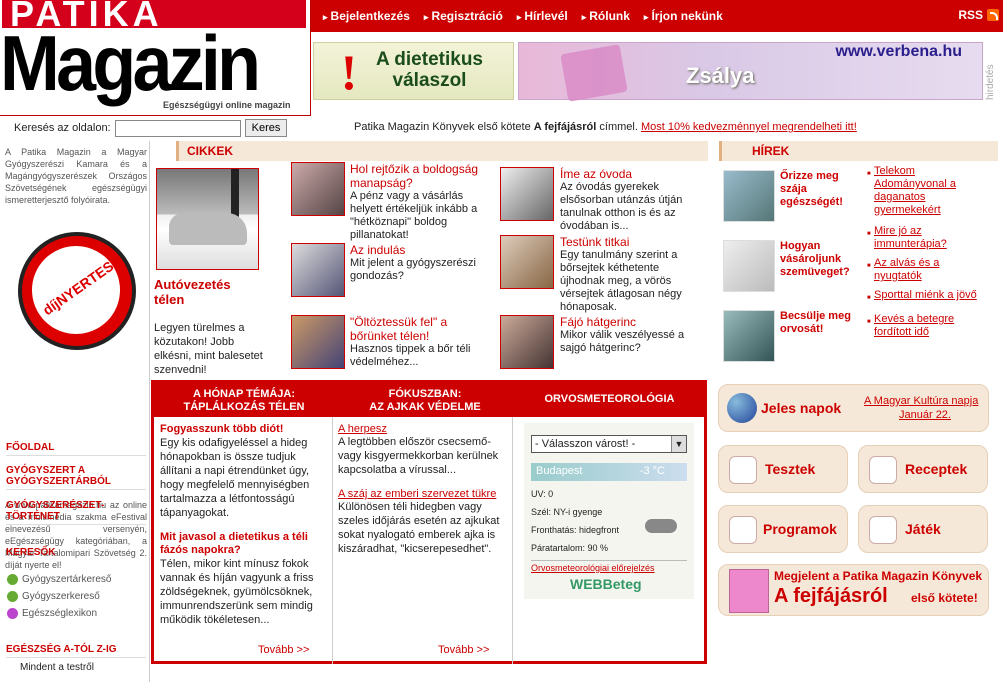 This screenshot has width=1003, height=682. I want to click on menu-gyogyszereszet-tortenet: GYÓGYSZERÉSZET-TÖRTÉNET, so click(76, 512).